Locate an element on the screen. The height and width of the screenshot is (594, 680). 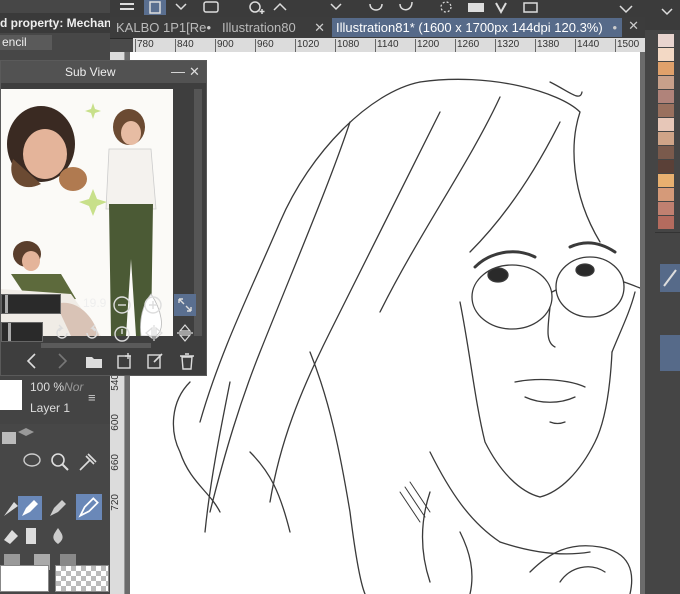
zoom-slider is located at coordinates (31, 304).